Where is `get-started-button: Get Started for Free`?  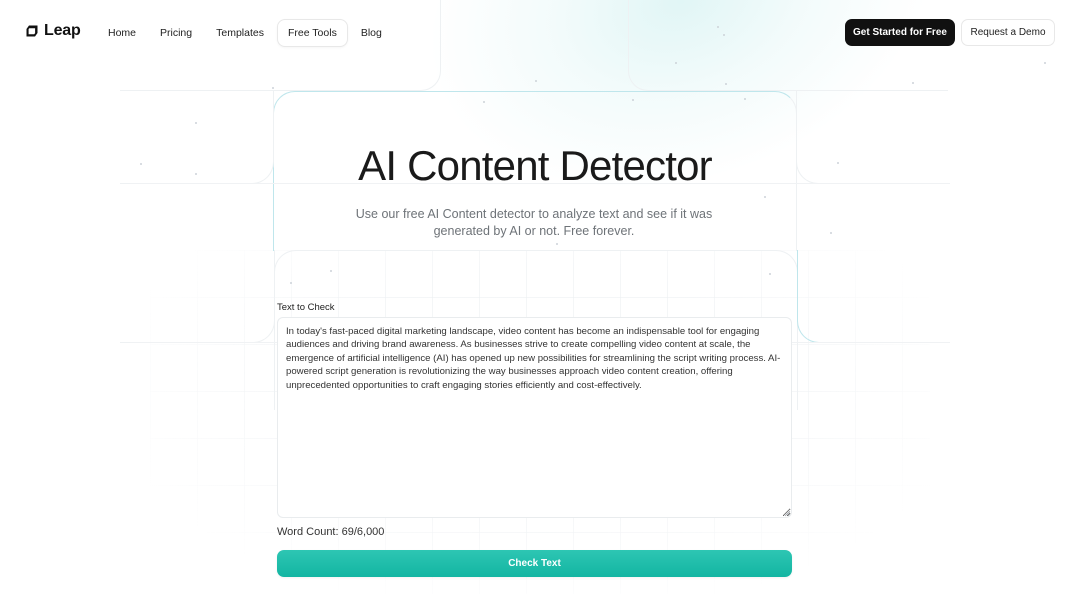
get-started-button: Get Started for Free is located at coordinates (900, 32).